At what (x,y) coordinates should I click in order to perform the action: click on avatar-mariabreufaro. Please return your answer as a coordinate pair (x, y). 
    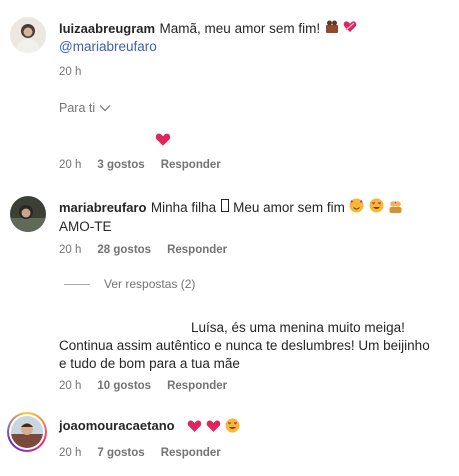
    Looking at the image, I should click on (28, 214).